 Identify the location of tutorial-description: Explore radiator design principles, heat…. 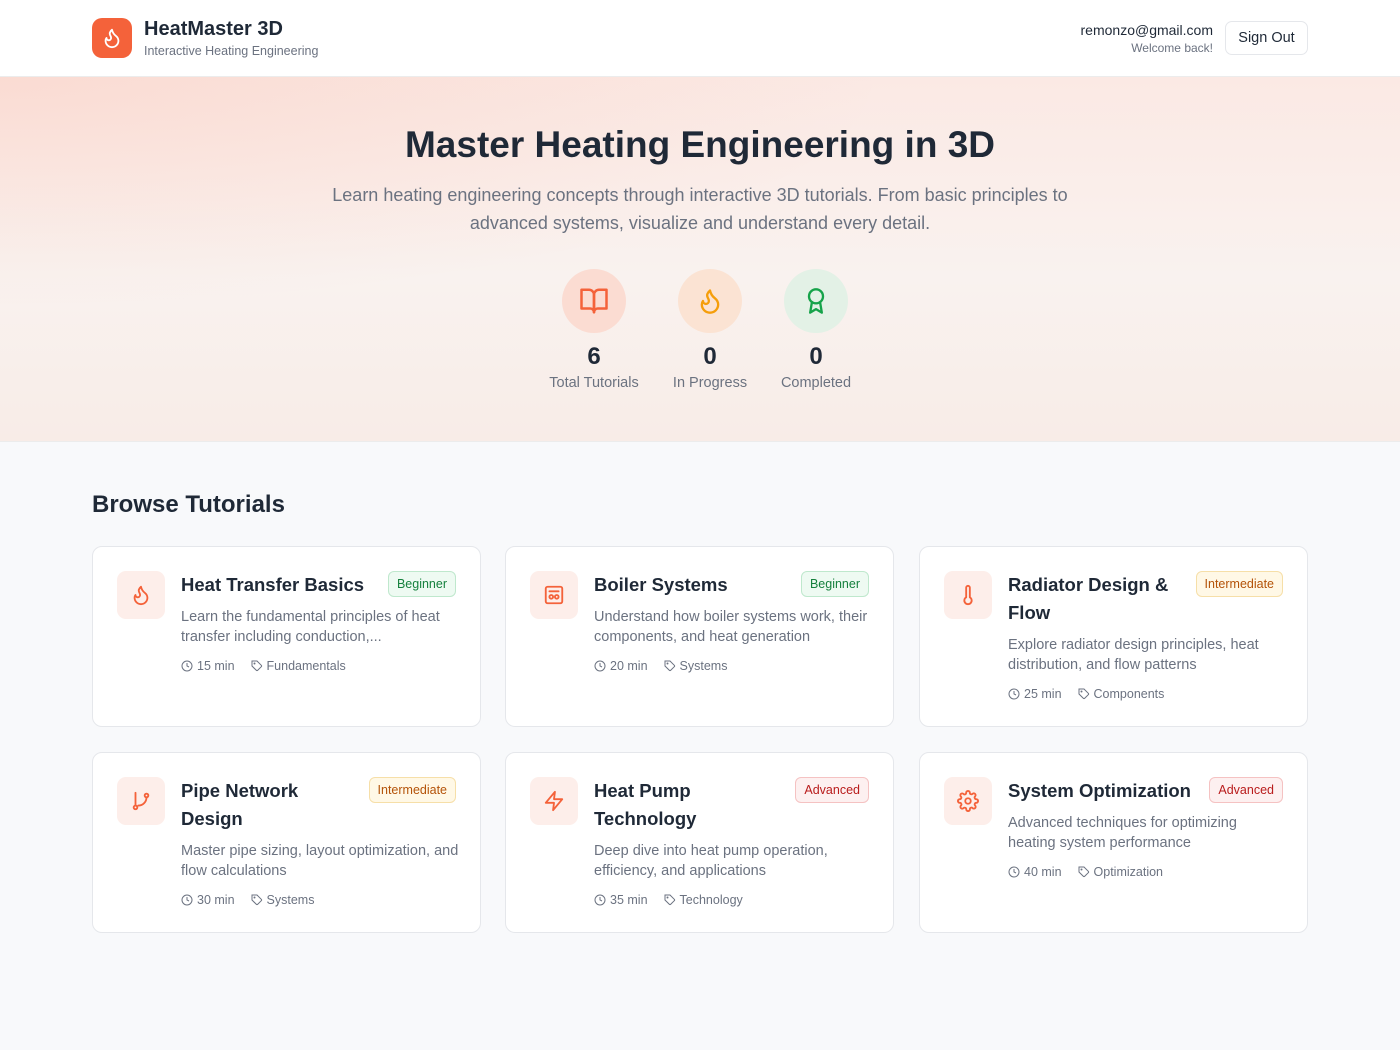
(1133, 655).